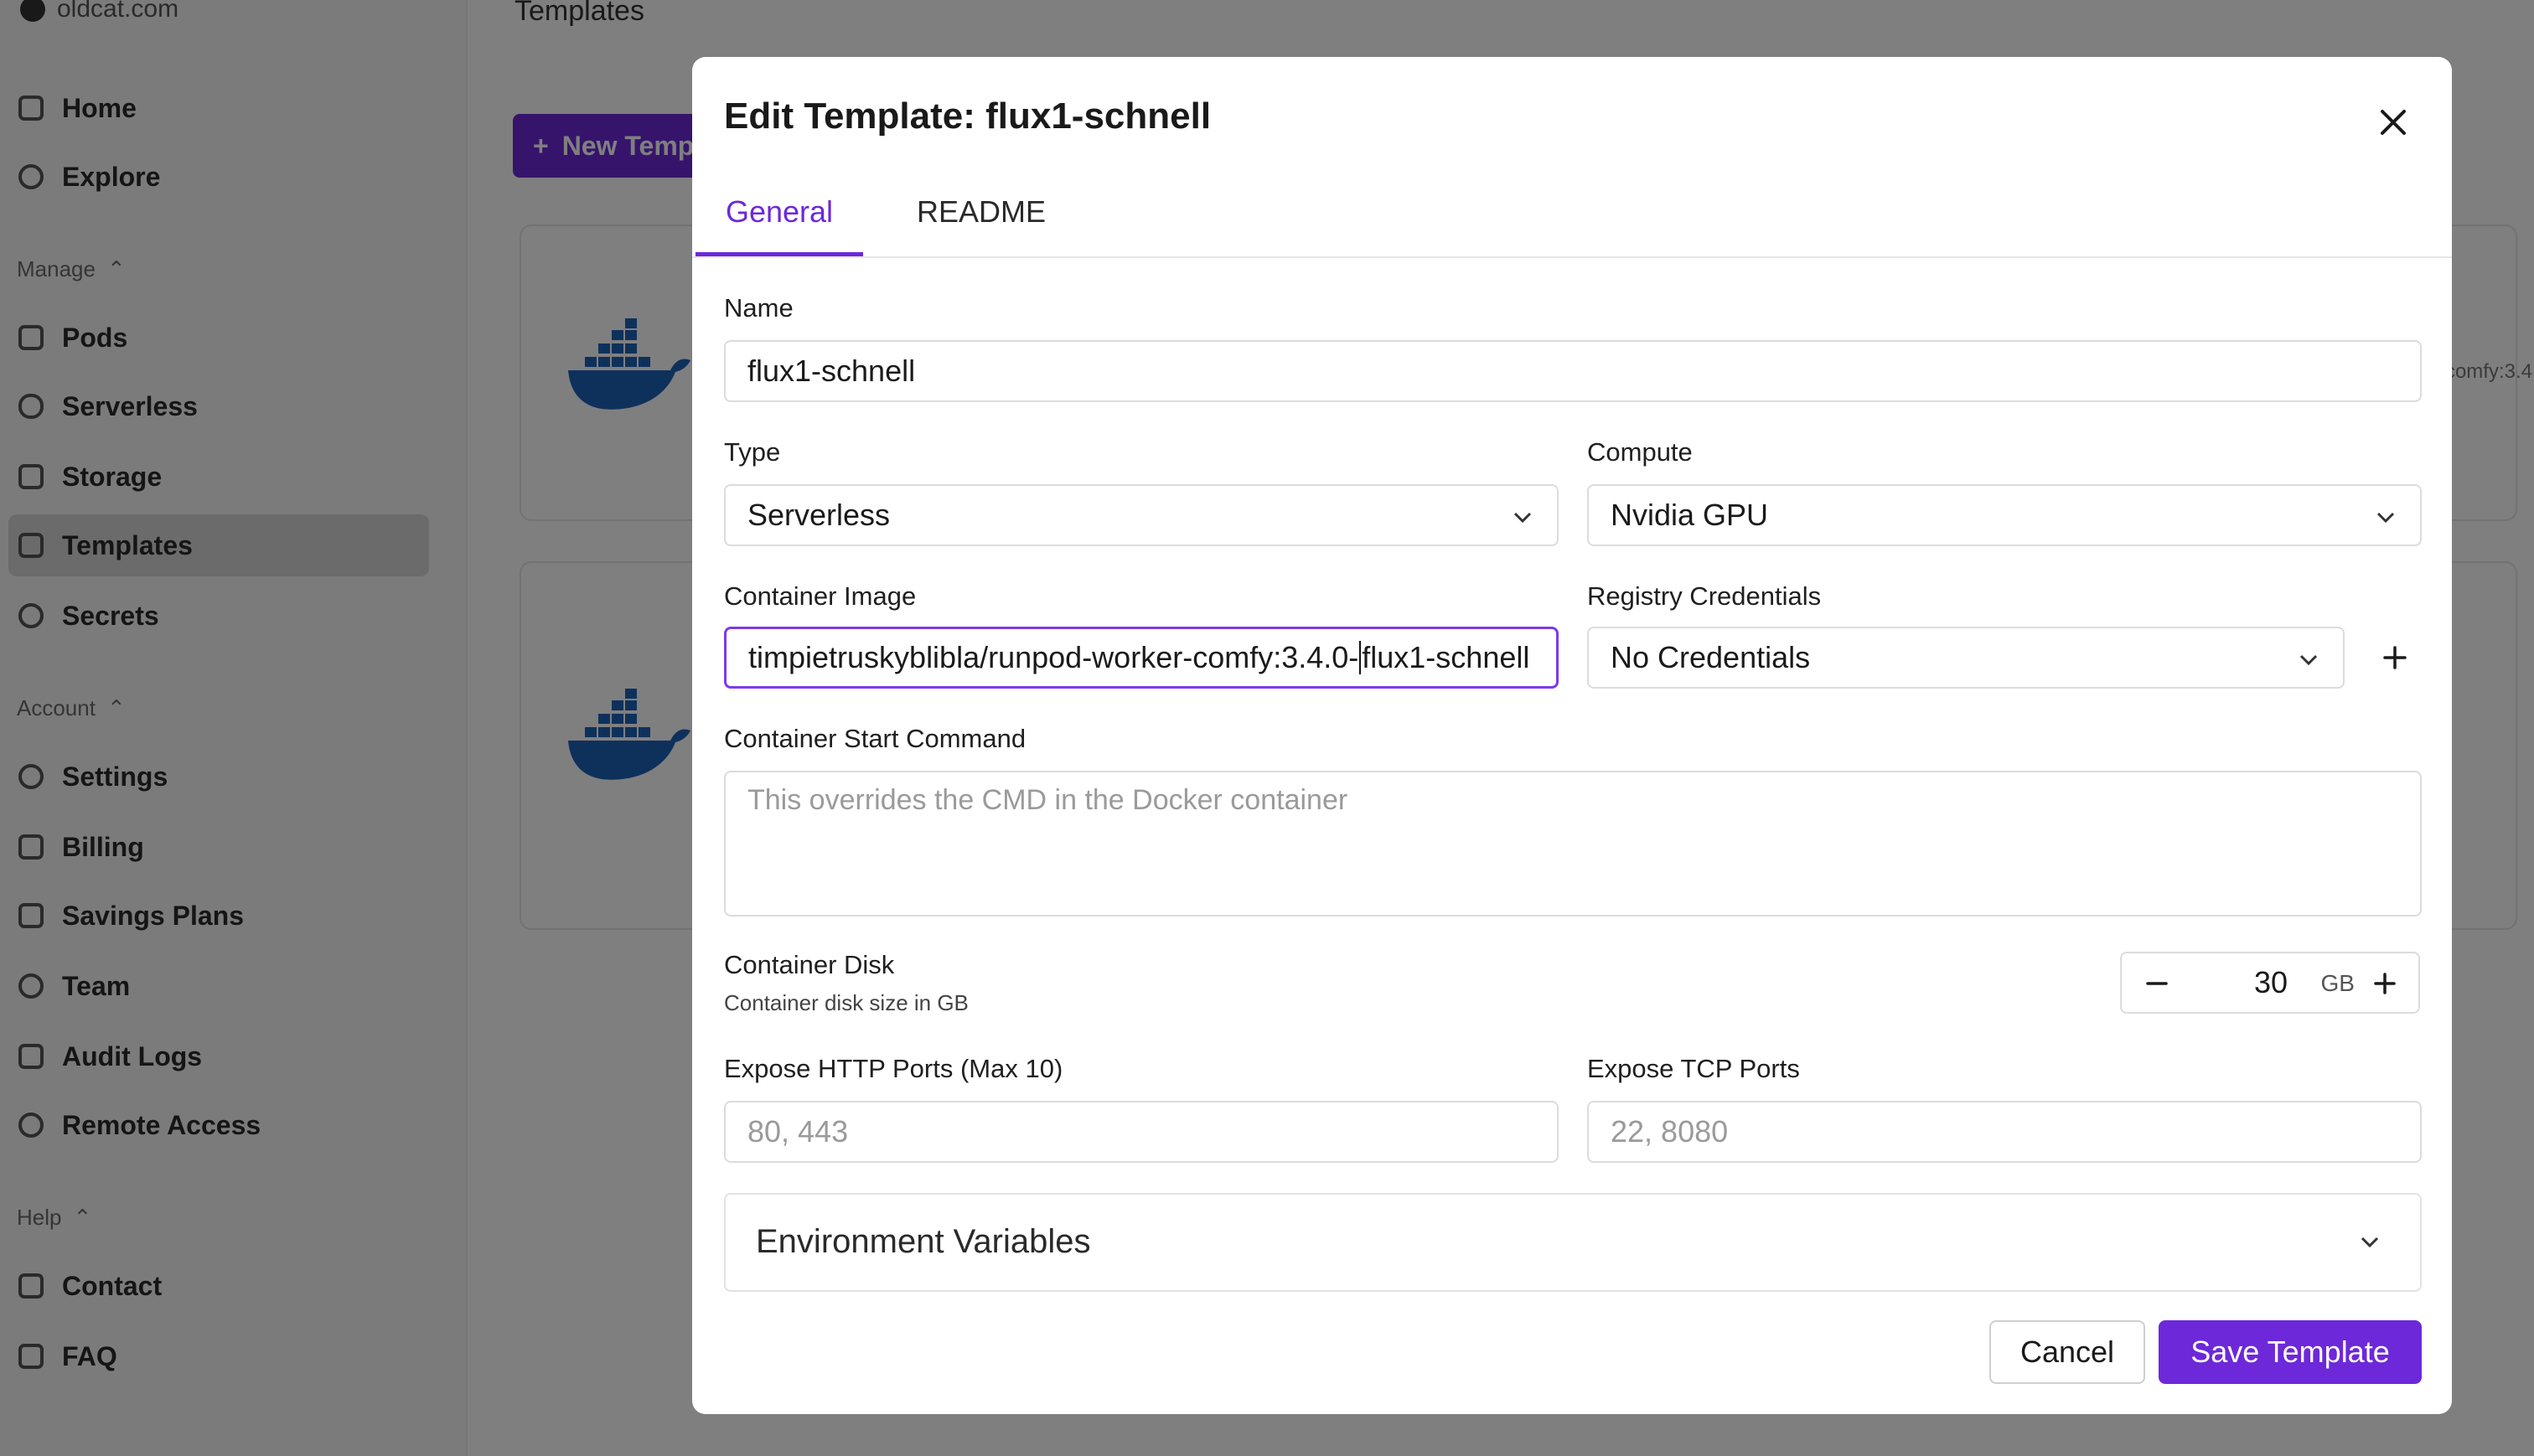  I want to click on text-caret, so click(1360, 657).